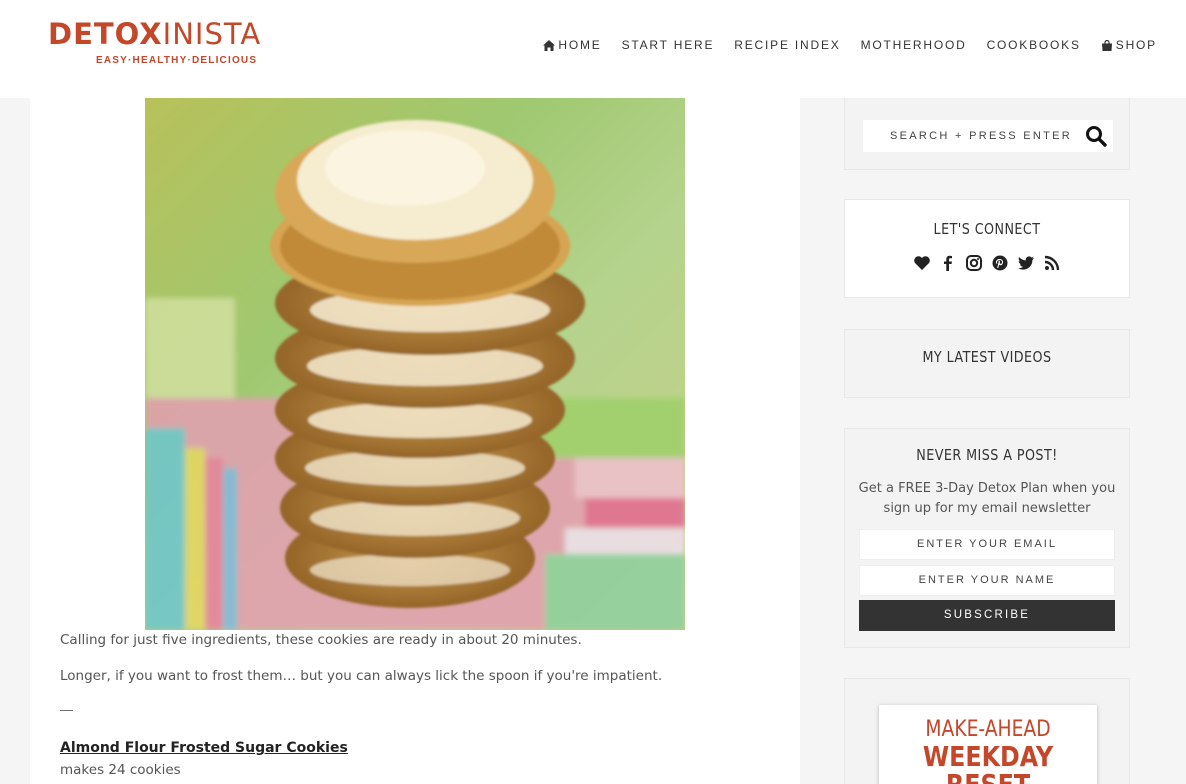  Describe the element at coordinates (1096, 136) in the screenshot. I see `search-icon` at that location.